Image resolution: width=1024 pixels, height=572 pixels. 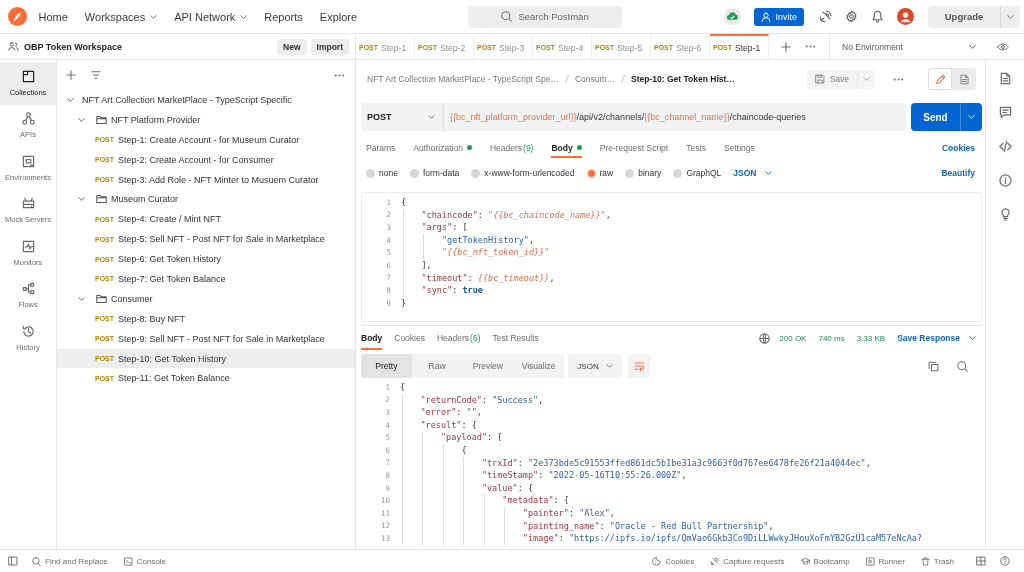 I want to click on tree-item: NFT Art Collection MarketPlace - TypeScript Specific, so click(x=206, y=100).